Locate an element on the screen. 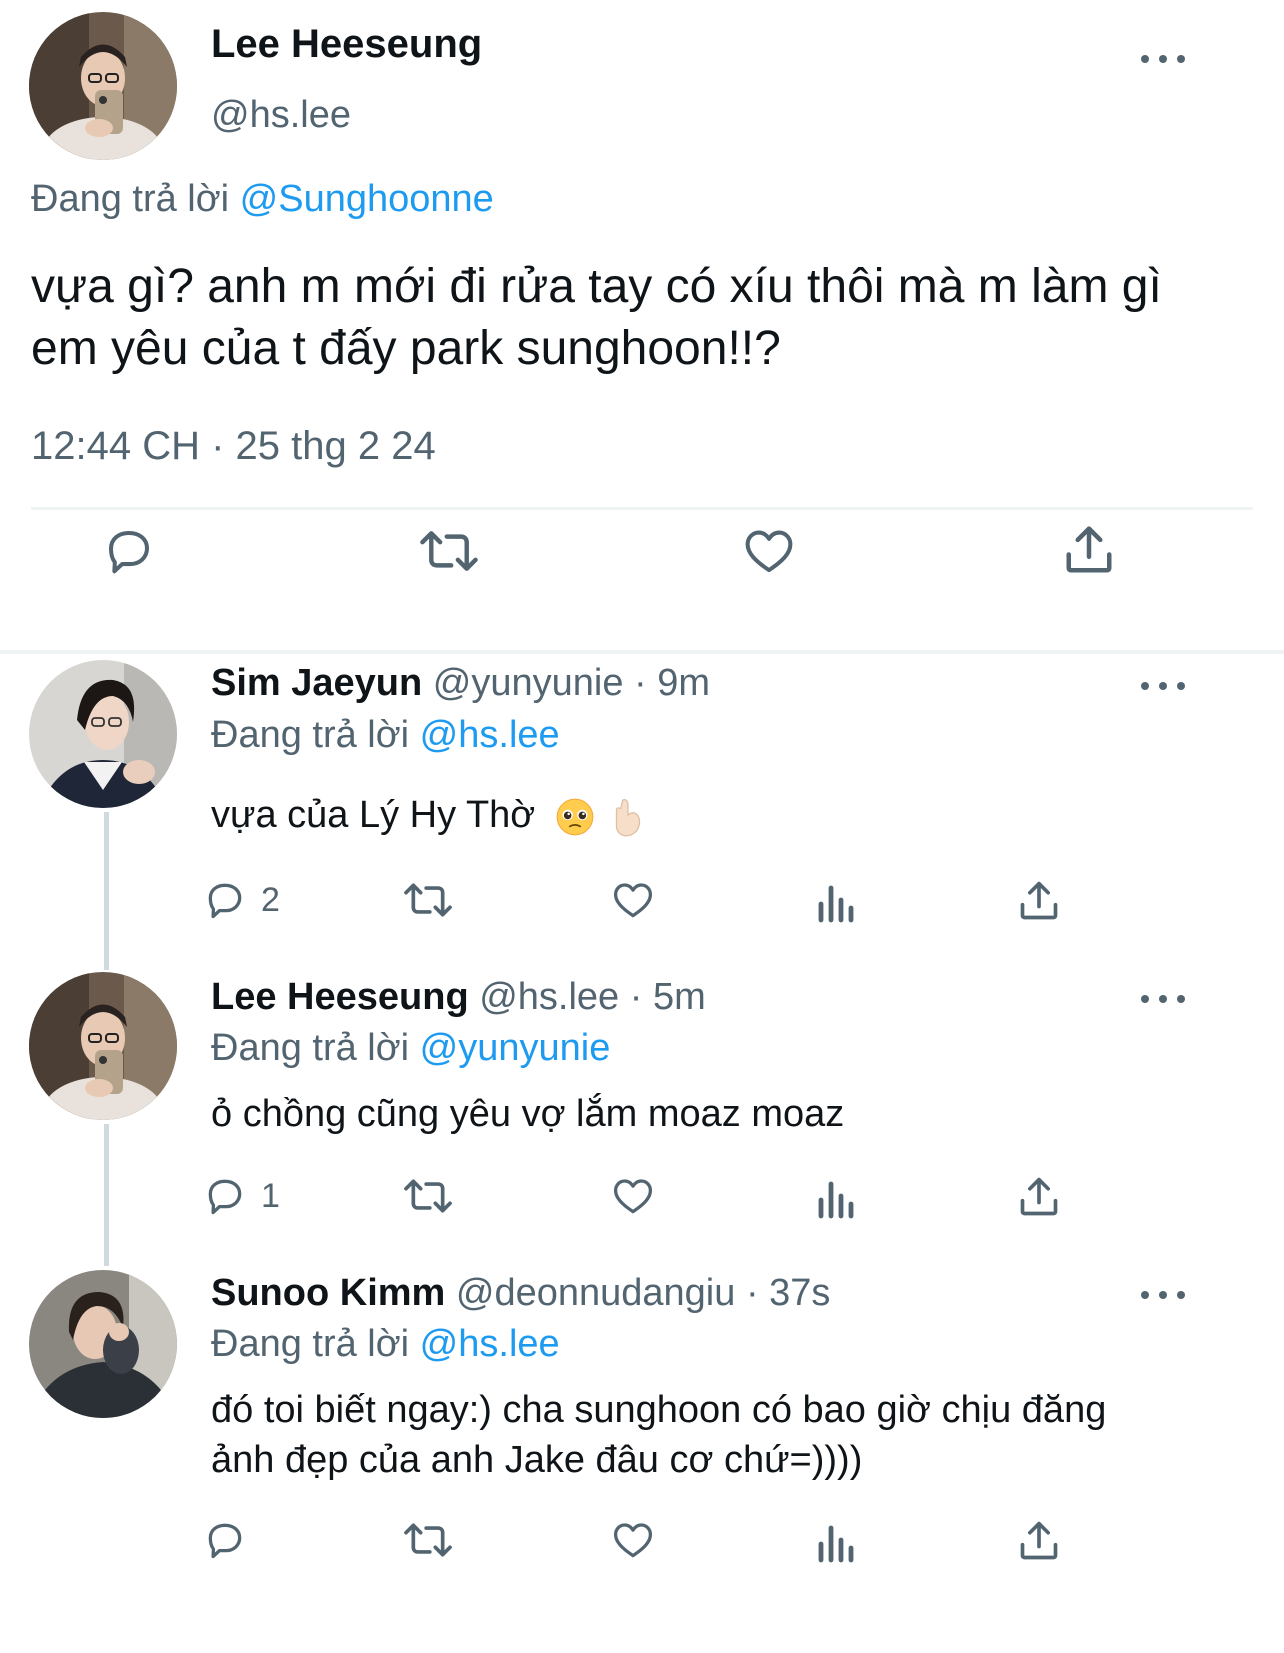 Image resolution: width=1284 pixels, height=1653 pixels. reply-header: Sim Jaeyun @yunyunie · 9m is located at coordinates (460, 683).